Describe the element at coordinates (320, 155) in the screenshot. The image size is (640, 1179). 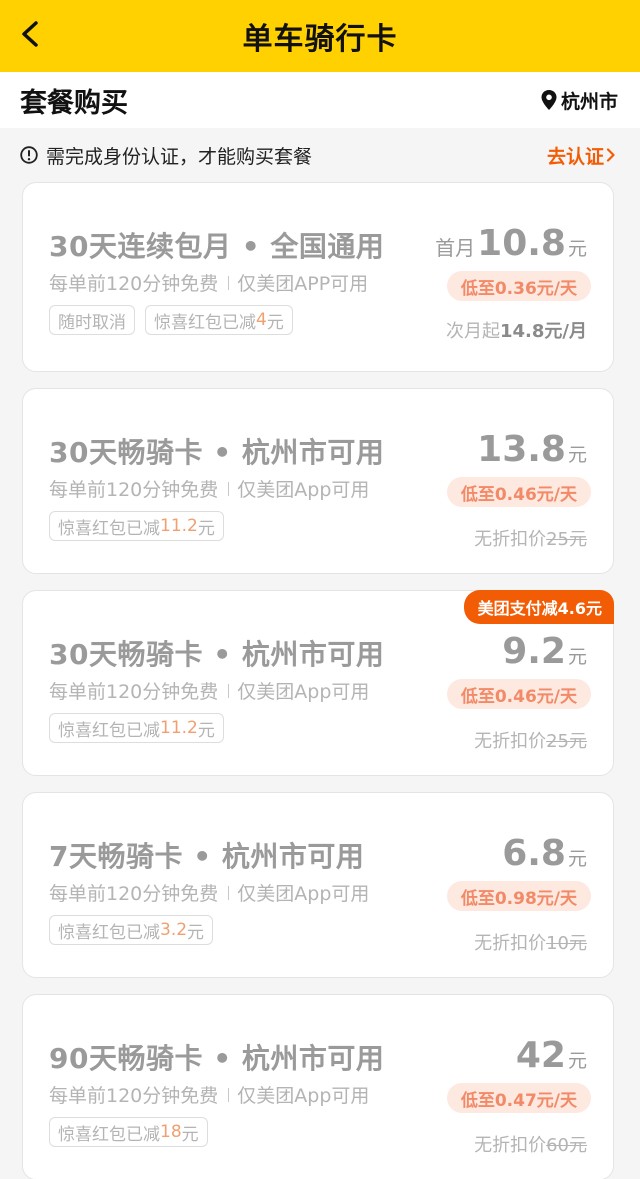
I see `verification-notice: 需完成身份认证，才能购买套餐 去认证` at that location.